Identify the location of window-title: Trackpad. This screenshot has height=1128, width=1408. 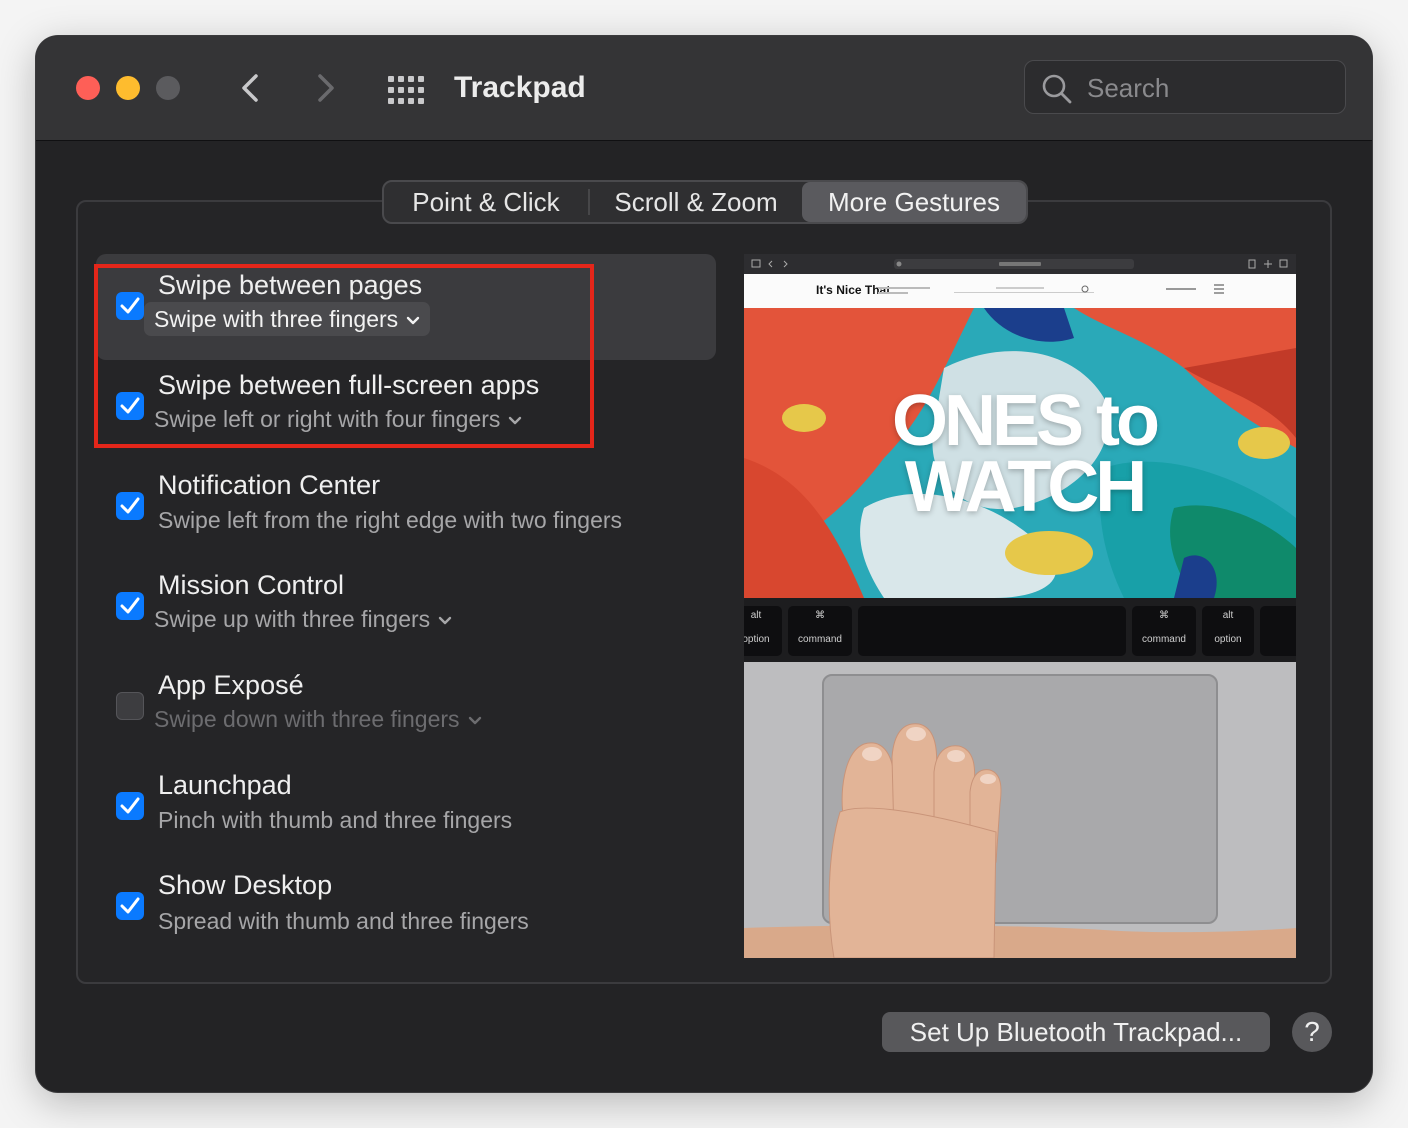
(520, 87).